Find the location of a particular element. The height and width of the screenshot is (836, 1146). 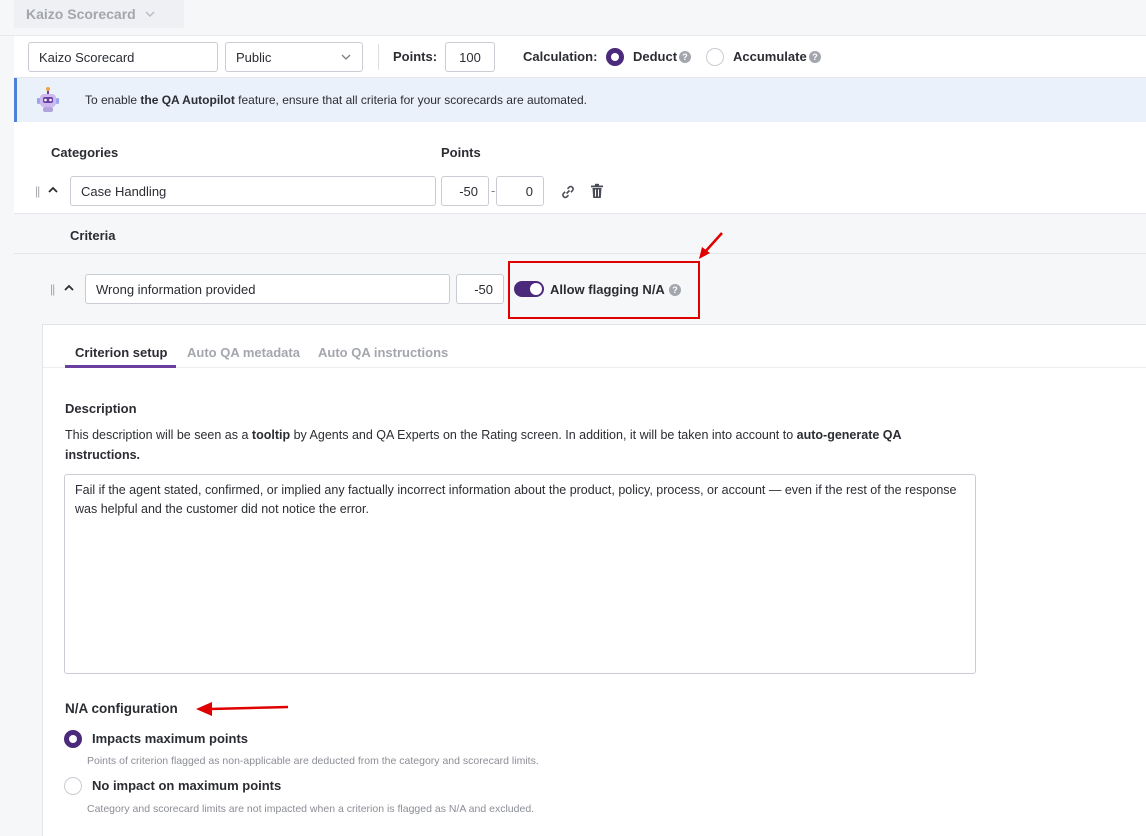

category-name-input: Case Handling is located at coordinates (253, 191).